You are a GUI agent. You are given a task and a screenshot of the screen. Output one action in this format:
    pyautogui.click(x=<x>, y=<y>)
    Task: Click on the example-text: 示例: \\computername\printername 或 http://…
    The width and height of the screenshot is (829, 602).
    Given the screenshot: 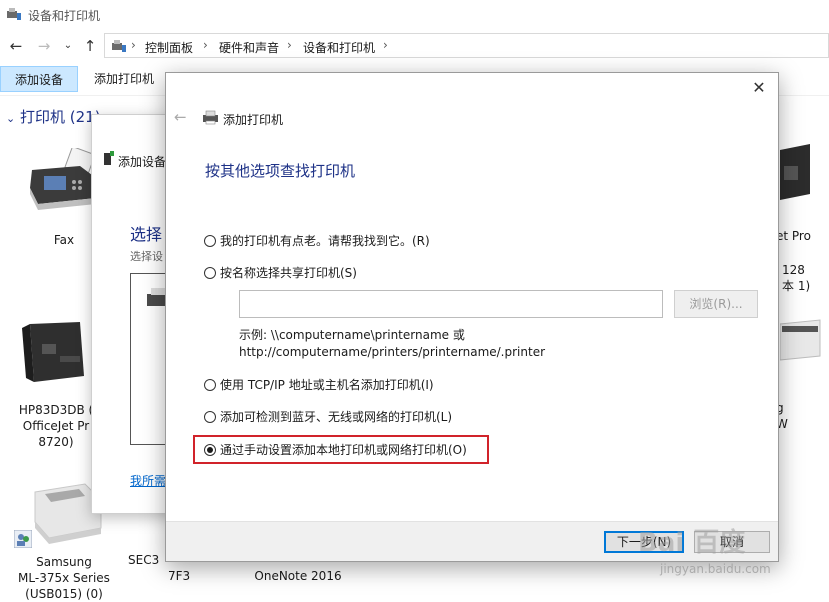 What is the action you would take?
    pyautogui.click(x=392, y=344)
    